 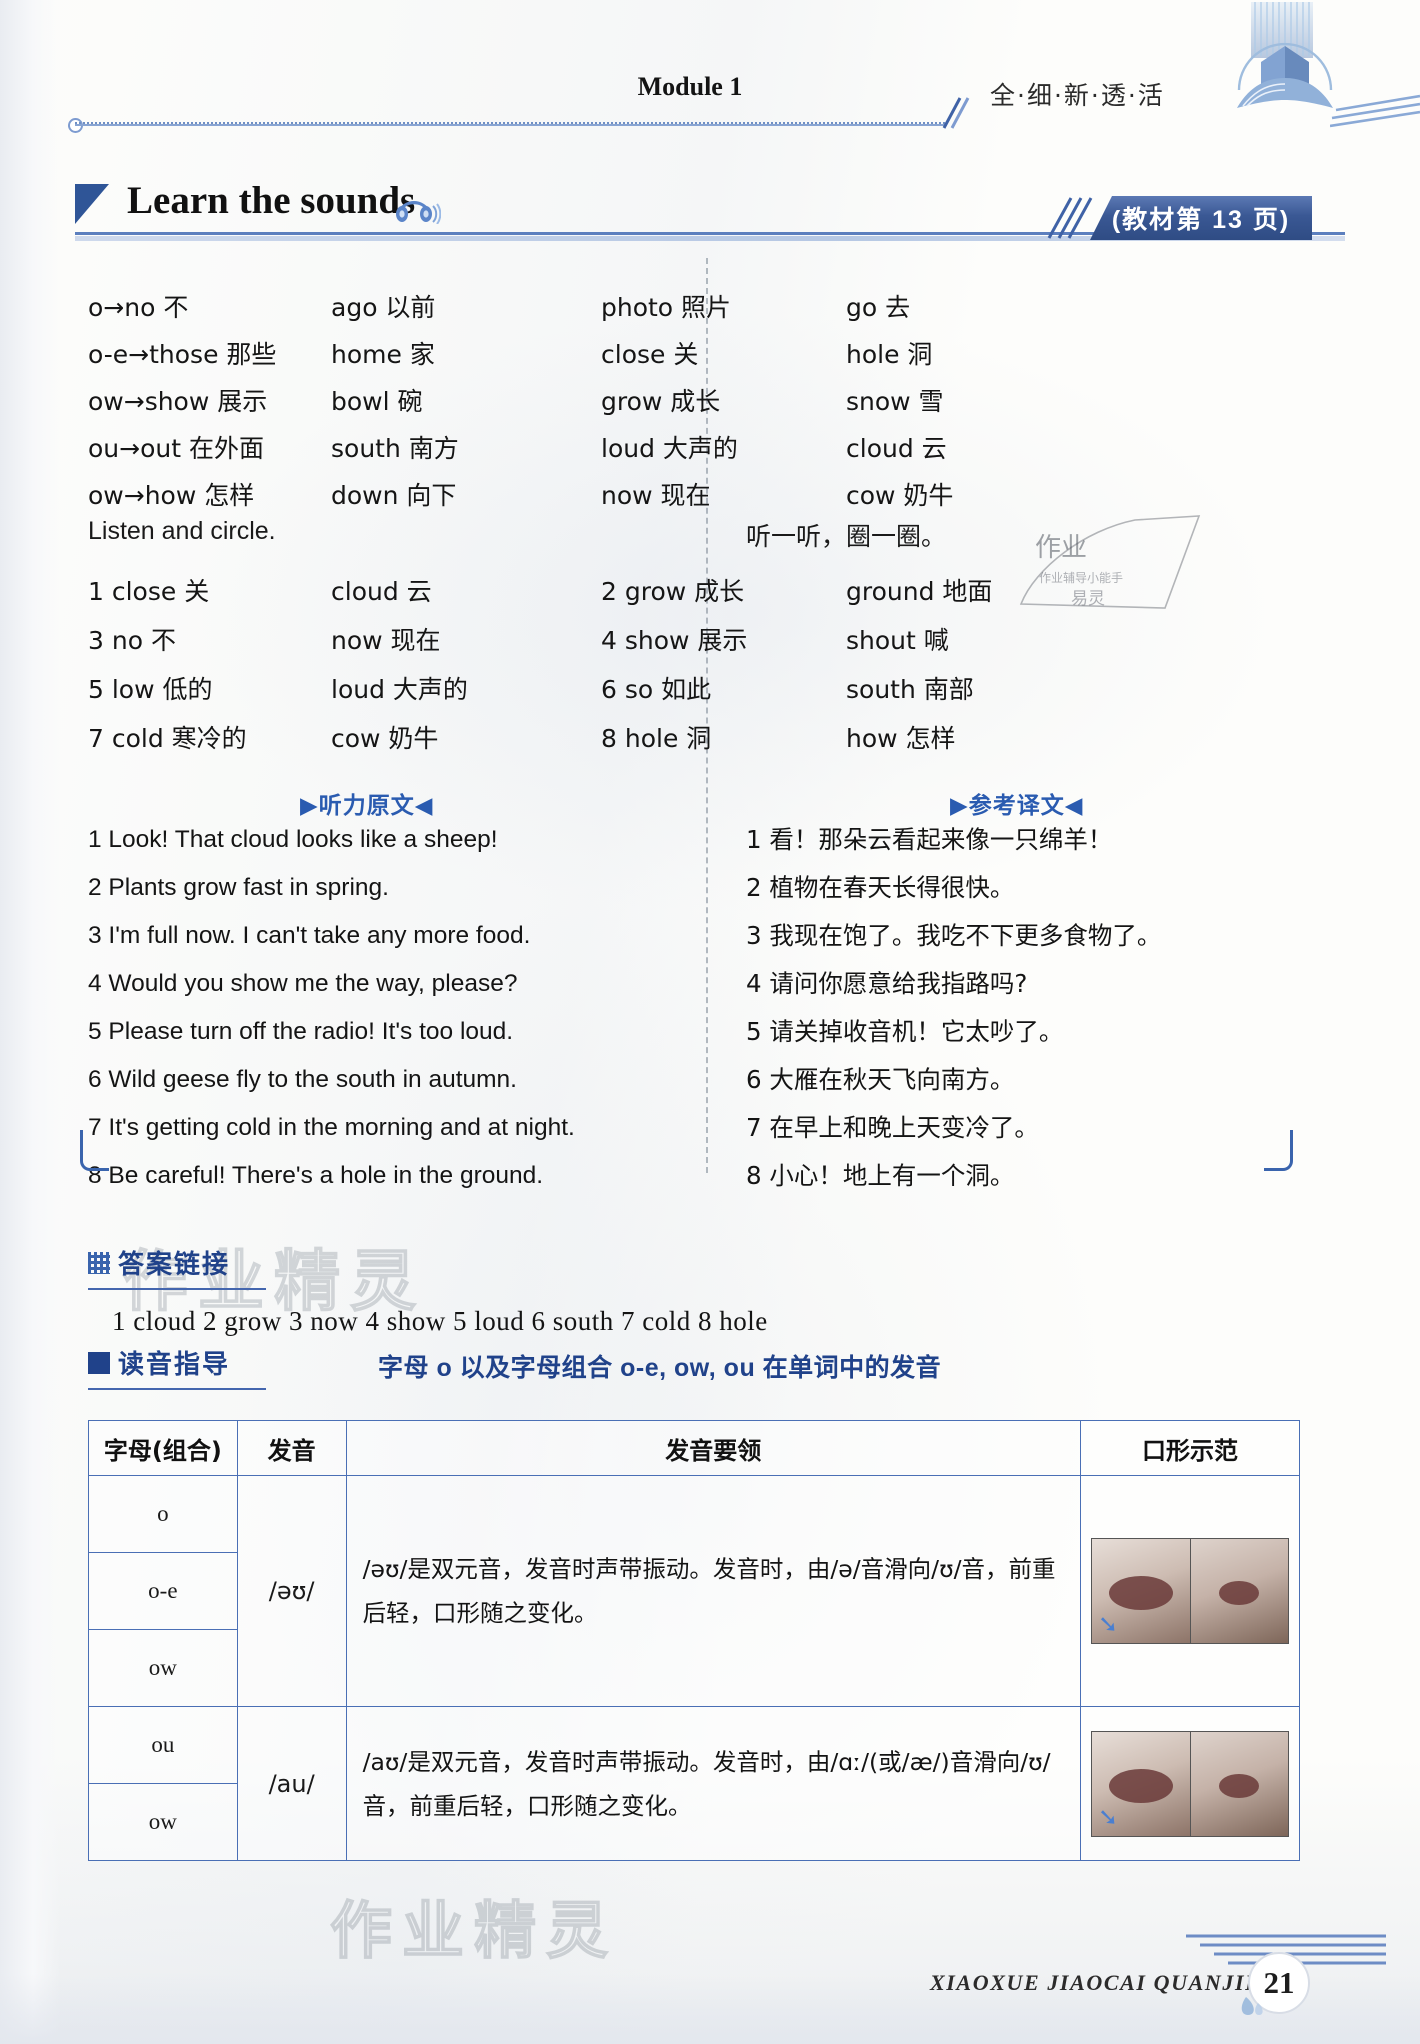 What do you see at coordinates (99, 1263) in the screenshot?
I see `answers-bullet-icon` at bounding box center [99, 1263].